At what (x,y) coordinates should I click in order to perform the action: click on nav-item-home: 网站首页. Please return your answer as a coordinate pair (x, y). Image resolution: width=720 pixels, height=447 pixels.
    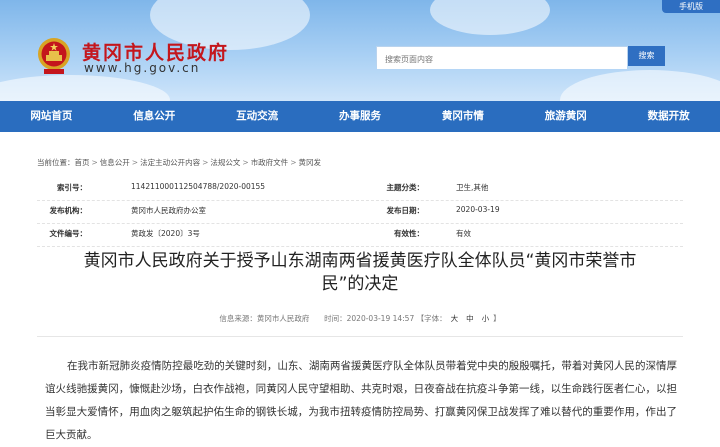
    Looking at the image, I should click on (51, 116).